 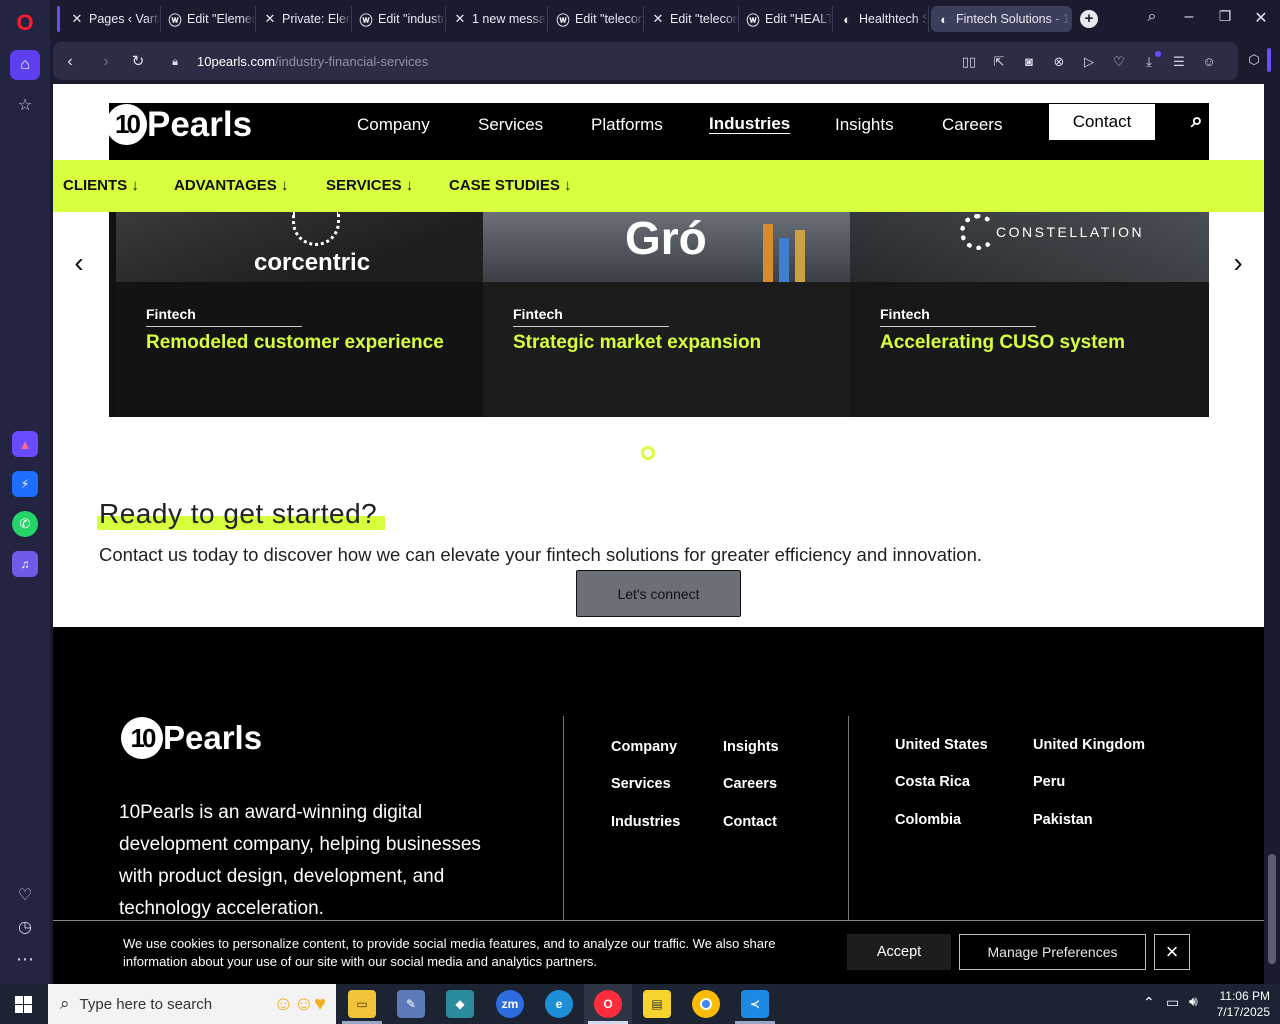 What do you see at coordinates (510, 185) in the screenshot?
I see `subnav-case-studies: CASE STUDIES ↓` at bounding box center [510, 185].